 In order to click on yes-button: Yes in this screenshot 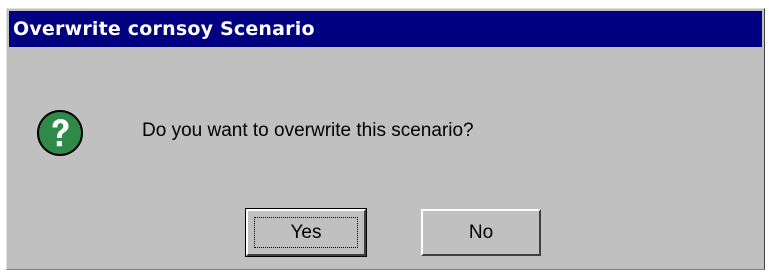, I will do `click(306, 232)`.